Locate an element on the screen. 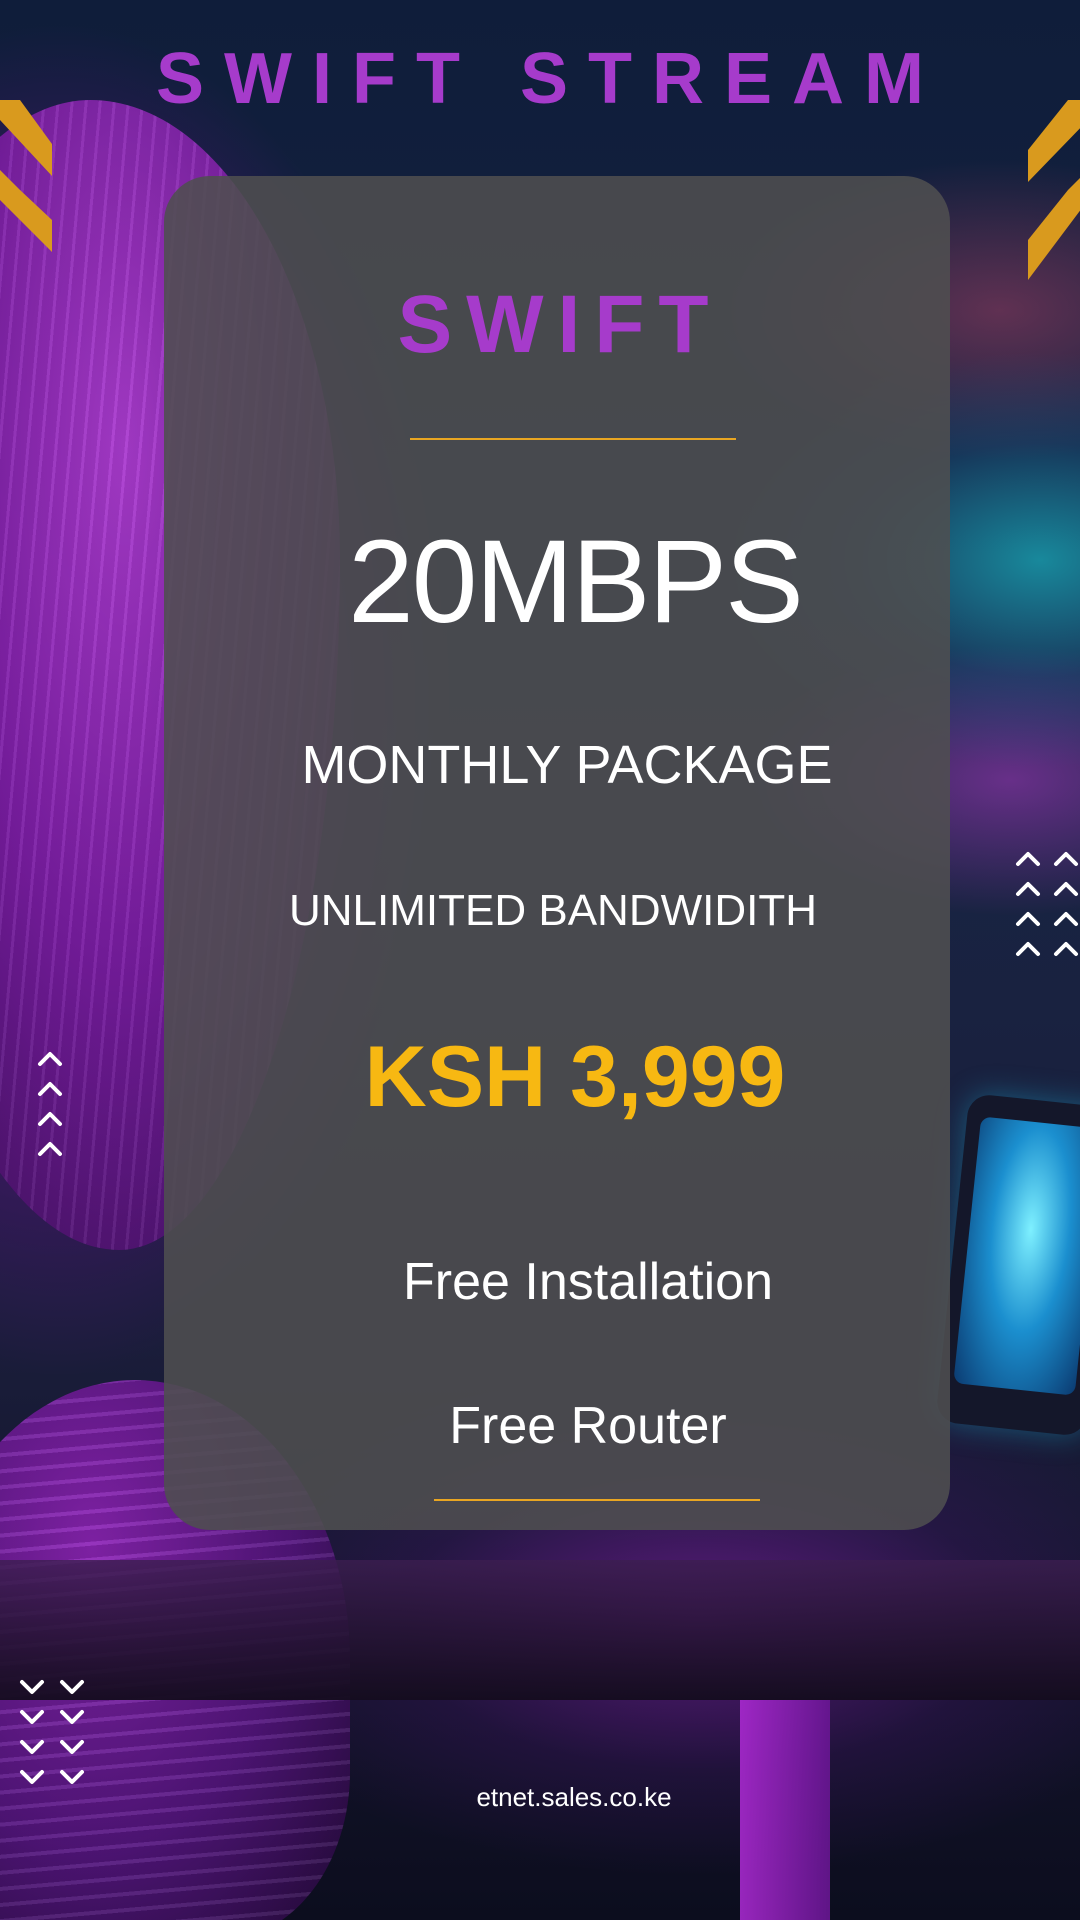  desk-illustration is located at coordinates (540, 1630).